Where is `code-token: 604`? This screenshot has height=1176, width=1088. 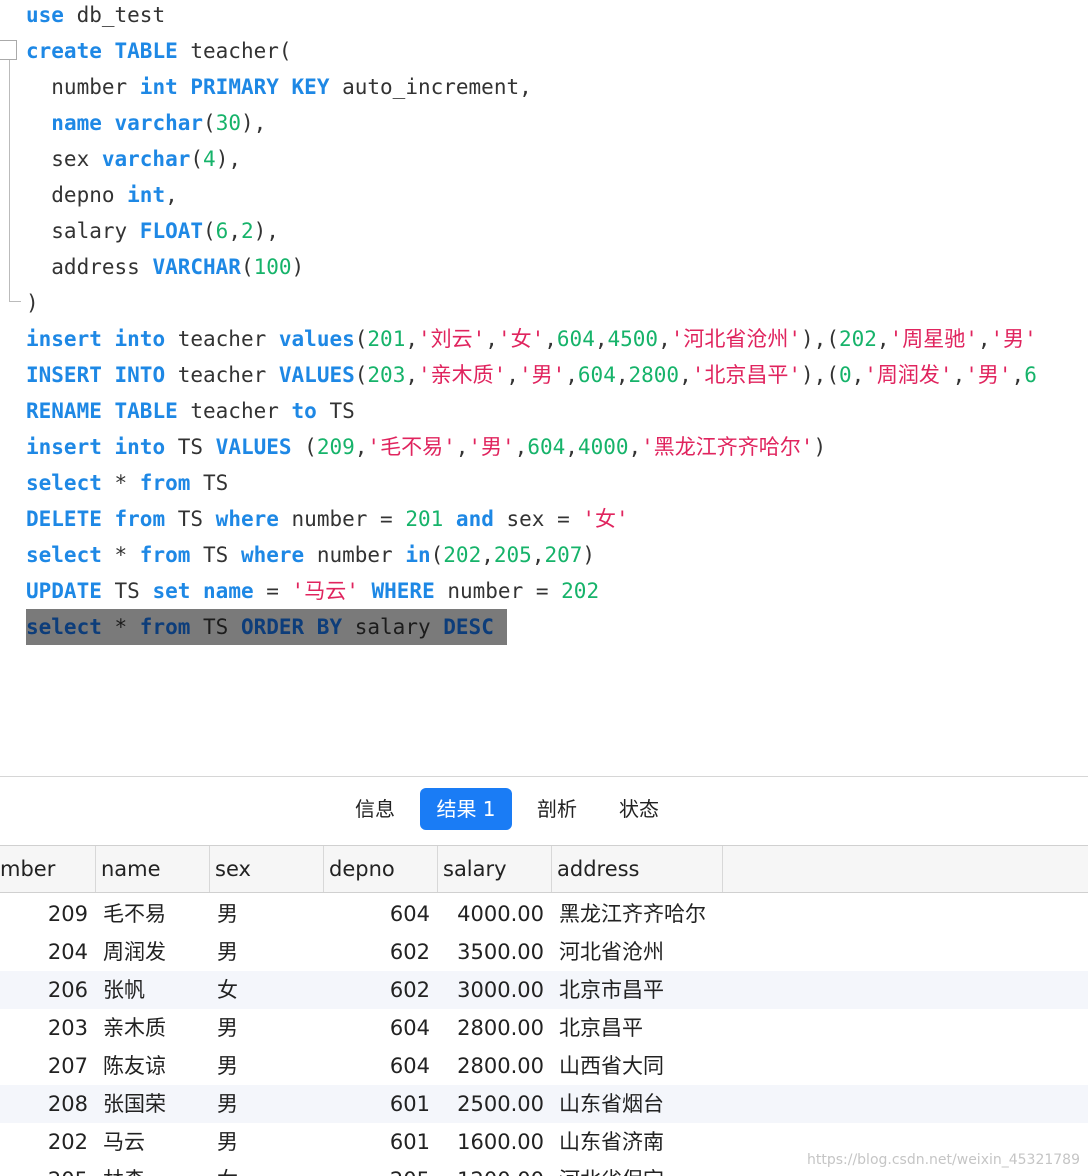 code-token: 604 is located at coordinates (546, 447).